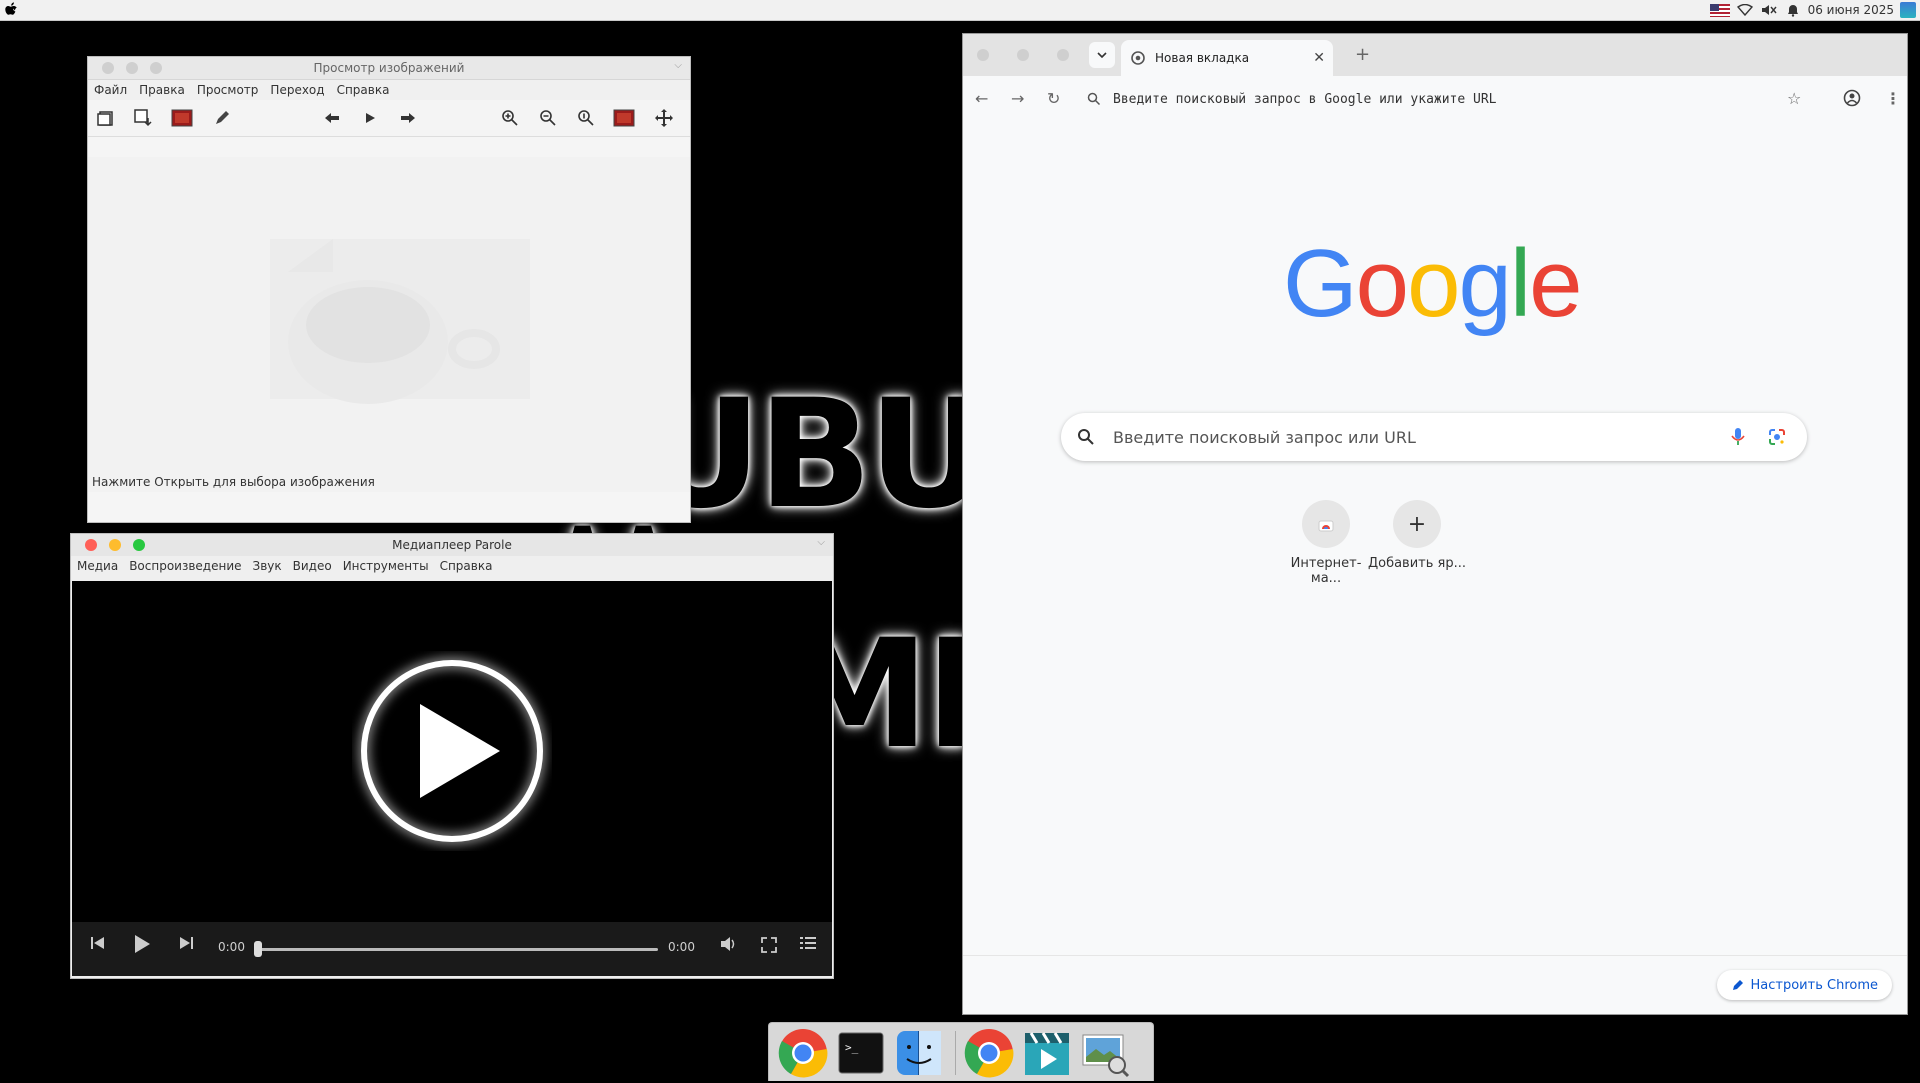 Image resolution: width=1920 pixels, height=1083 pixels. I want to click on dock-separator, so click(955, 1053).